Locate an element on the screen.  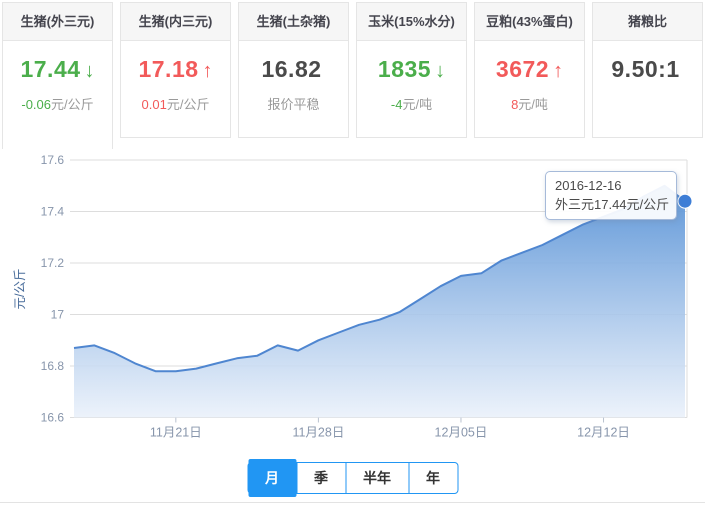
tooltip-value: 外三元17.44元/公斤 is located at coordinates (612, 204).